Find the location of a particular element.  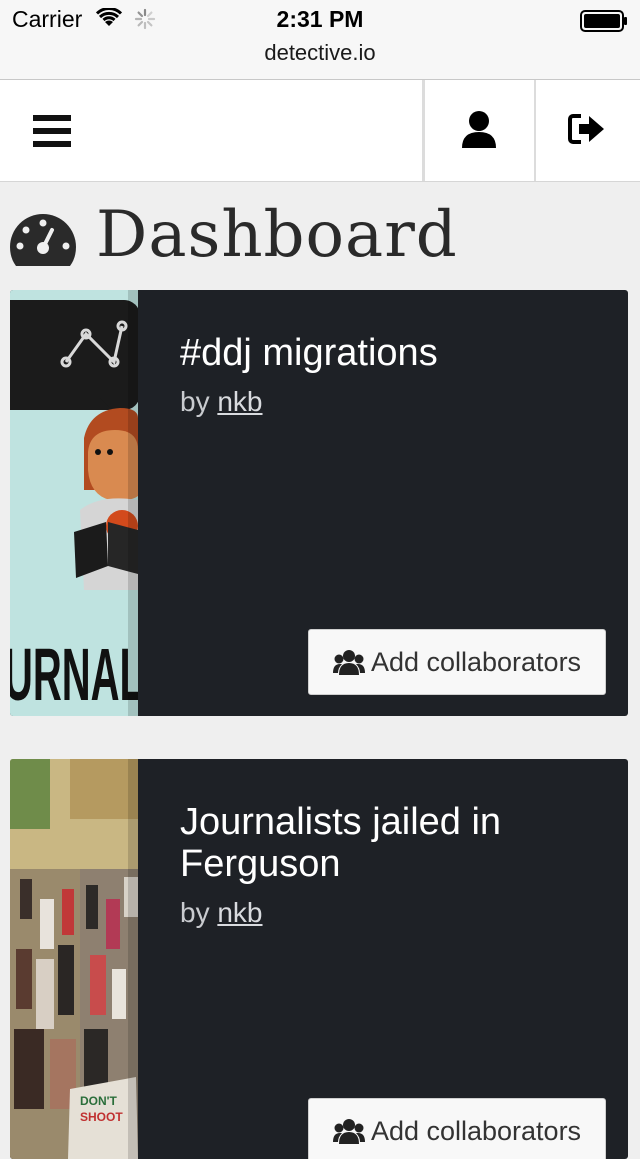

svg-text: SHOOT is located at coordinates (101, 1117).